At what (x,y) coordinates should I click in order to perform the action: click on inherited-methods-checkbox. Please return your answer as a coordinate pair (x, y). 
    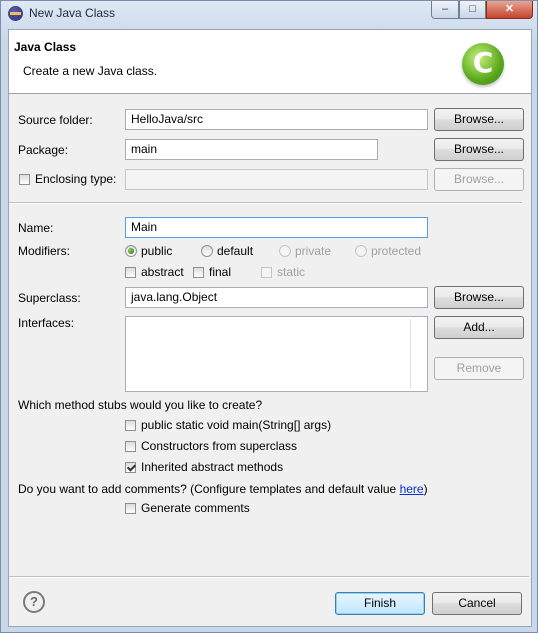
    Looking at the image, I should click on (130, 467).